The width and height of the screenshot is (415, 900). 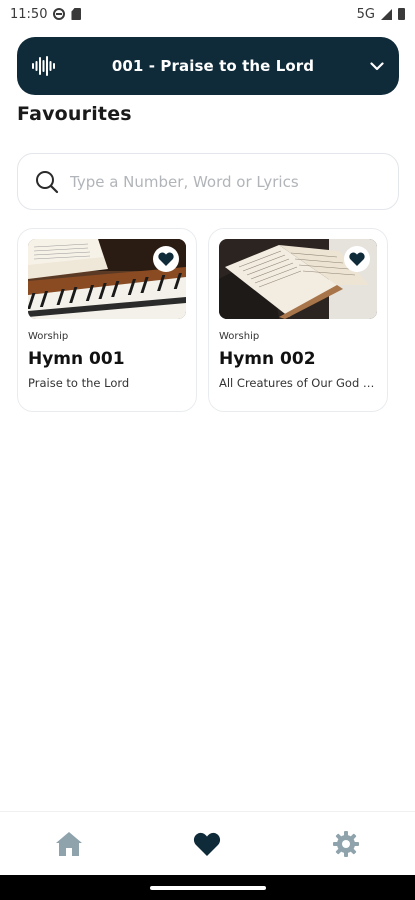 I want to click on card-subtitle: All Creatures of Our God and King, so click(x=298, y=383).